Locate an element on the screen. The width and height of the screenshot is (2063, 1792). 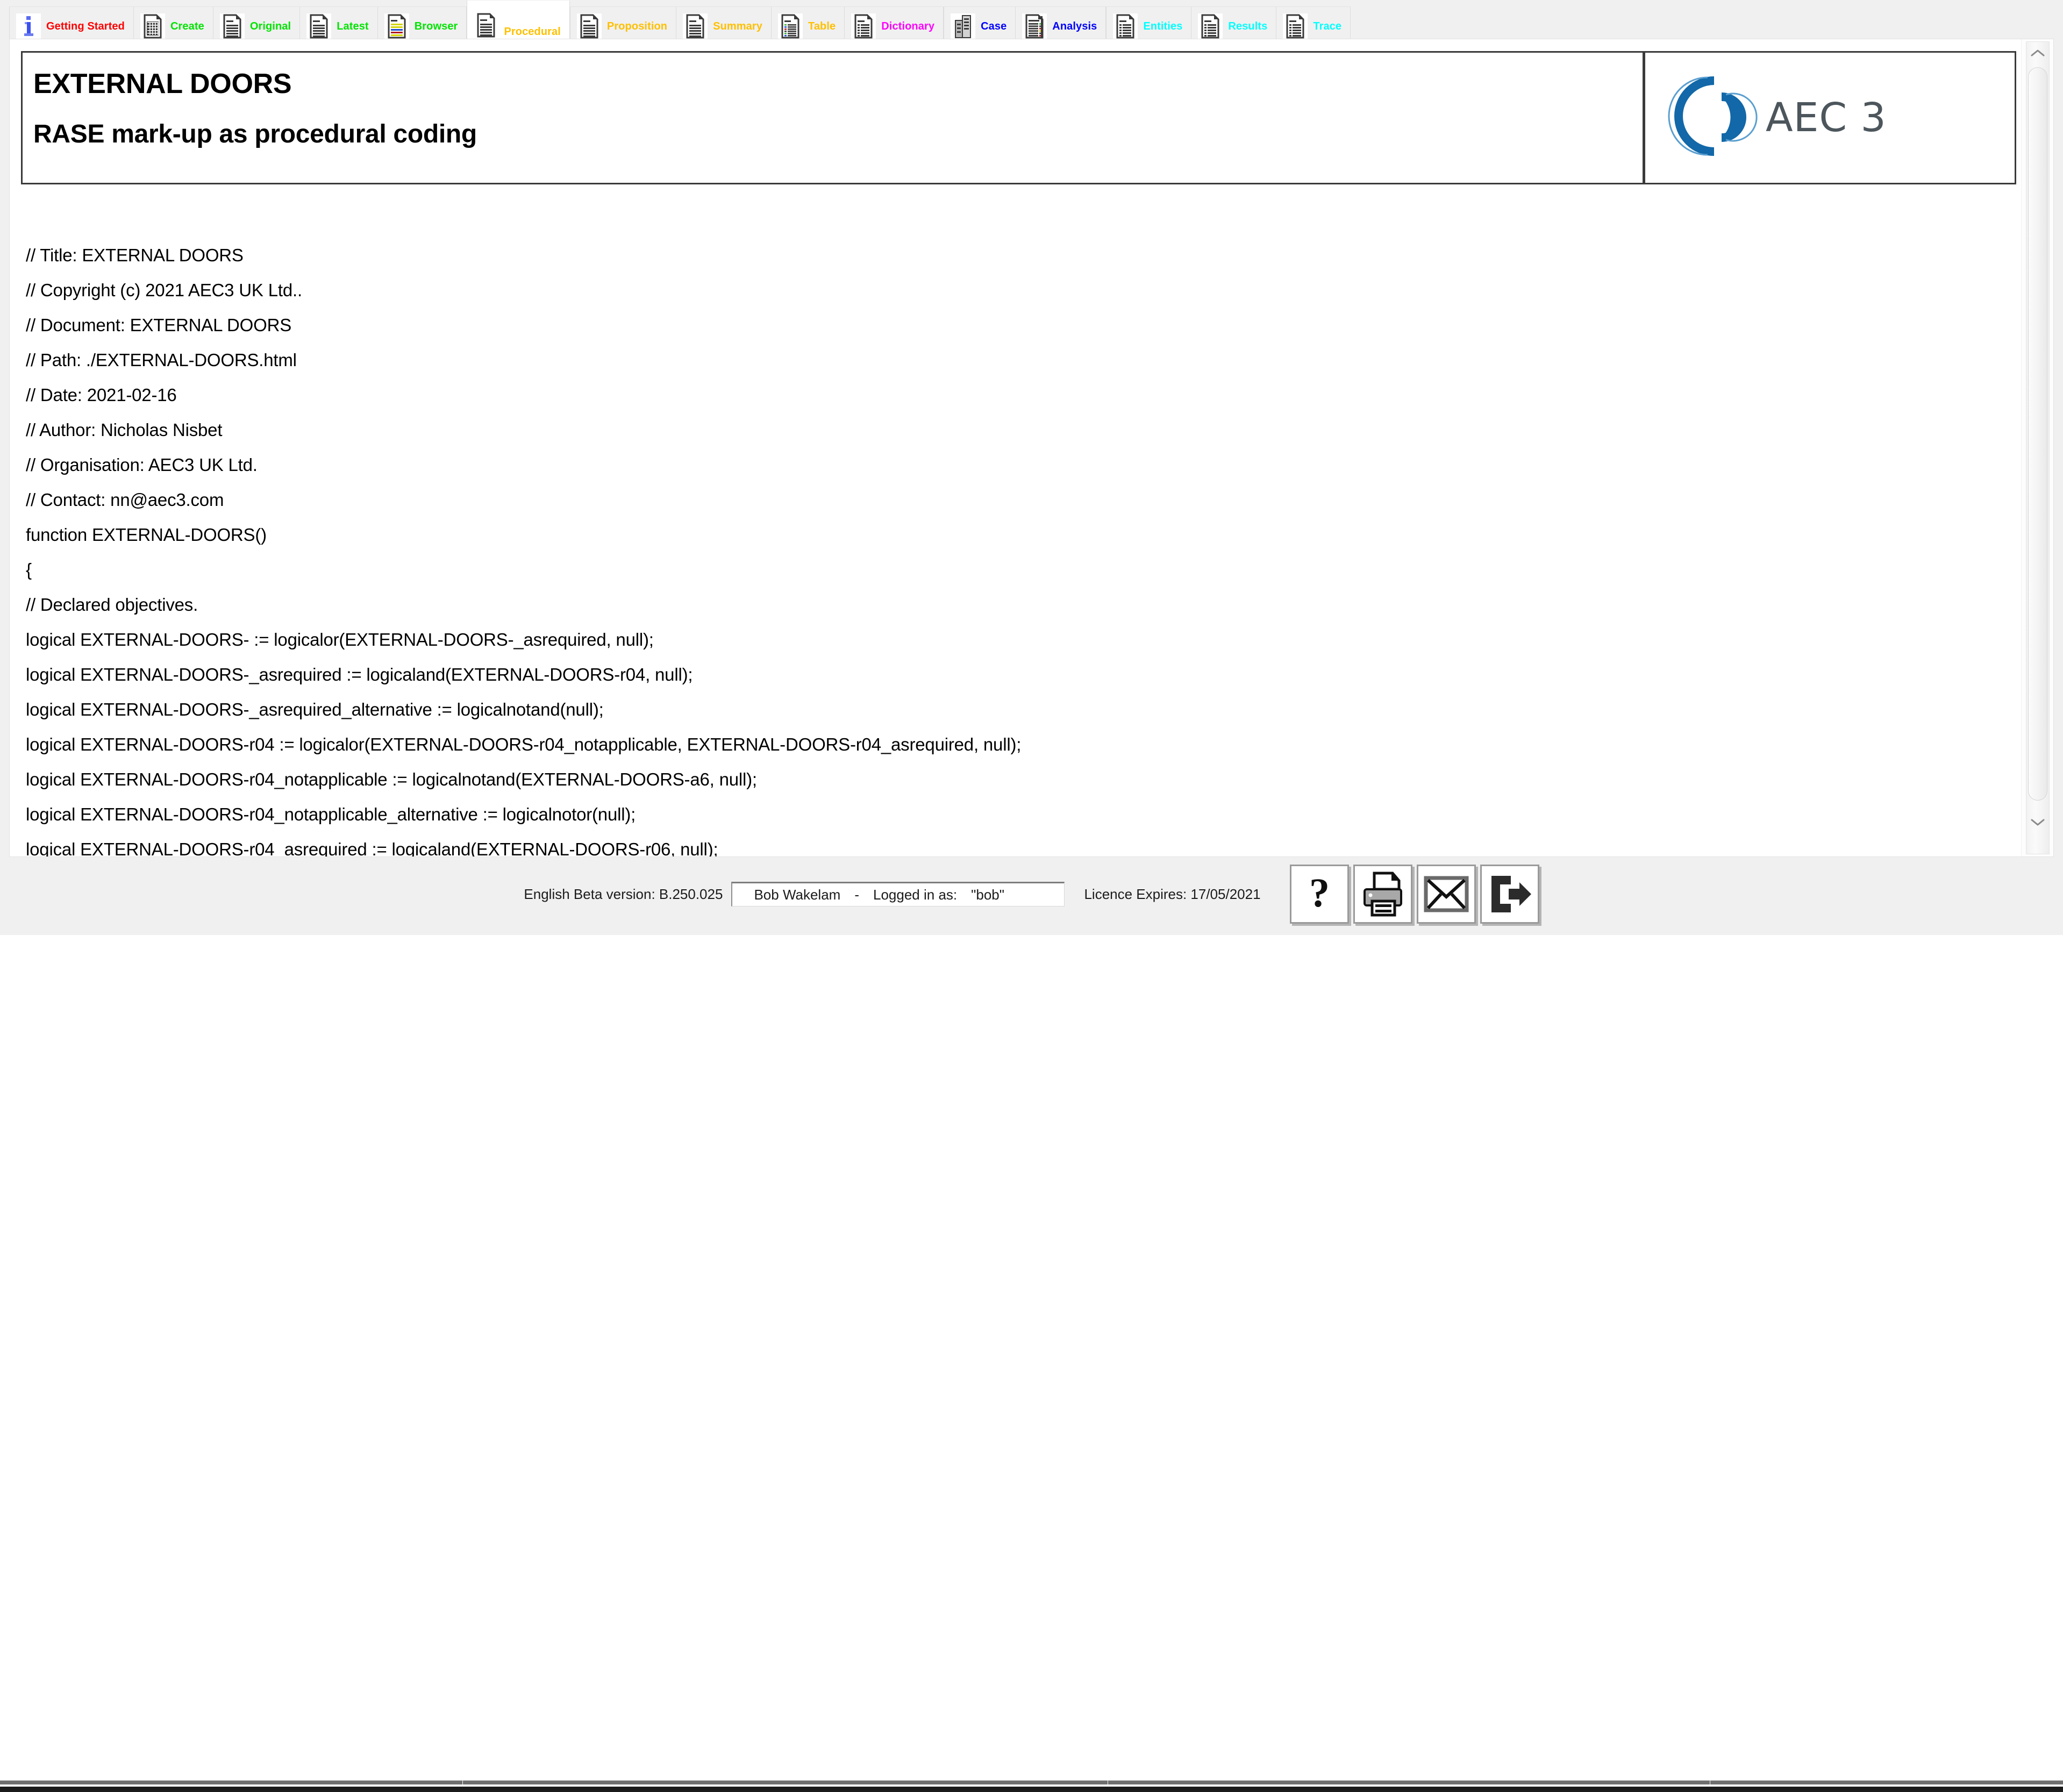
logo-wordmark: AEC 3 is located at coordinates (1826, 118).